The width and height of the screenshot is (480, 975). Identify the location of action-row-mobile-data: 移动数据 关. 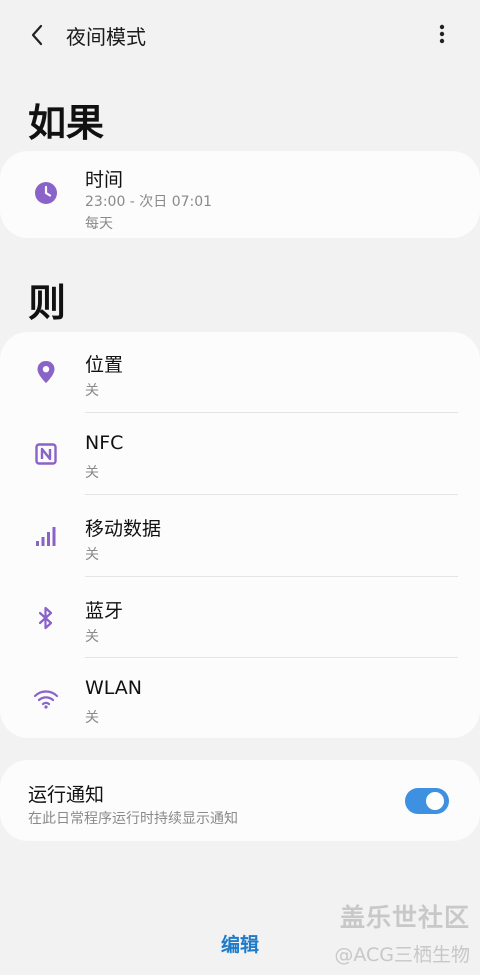
(240, 537).